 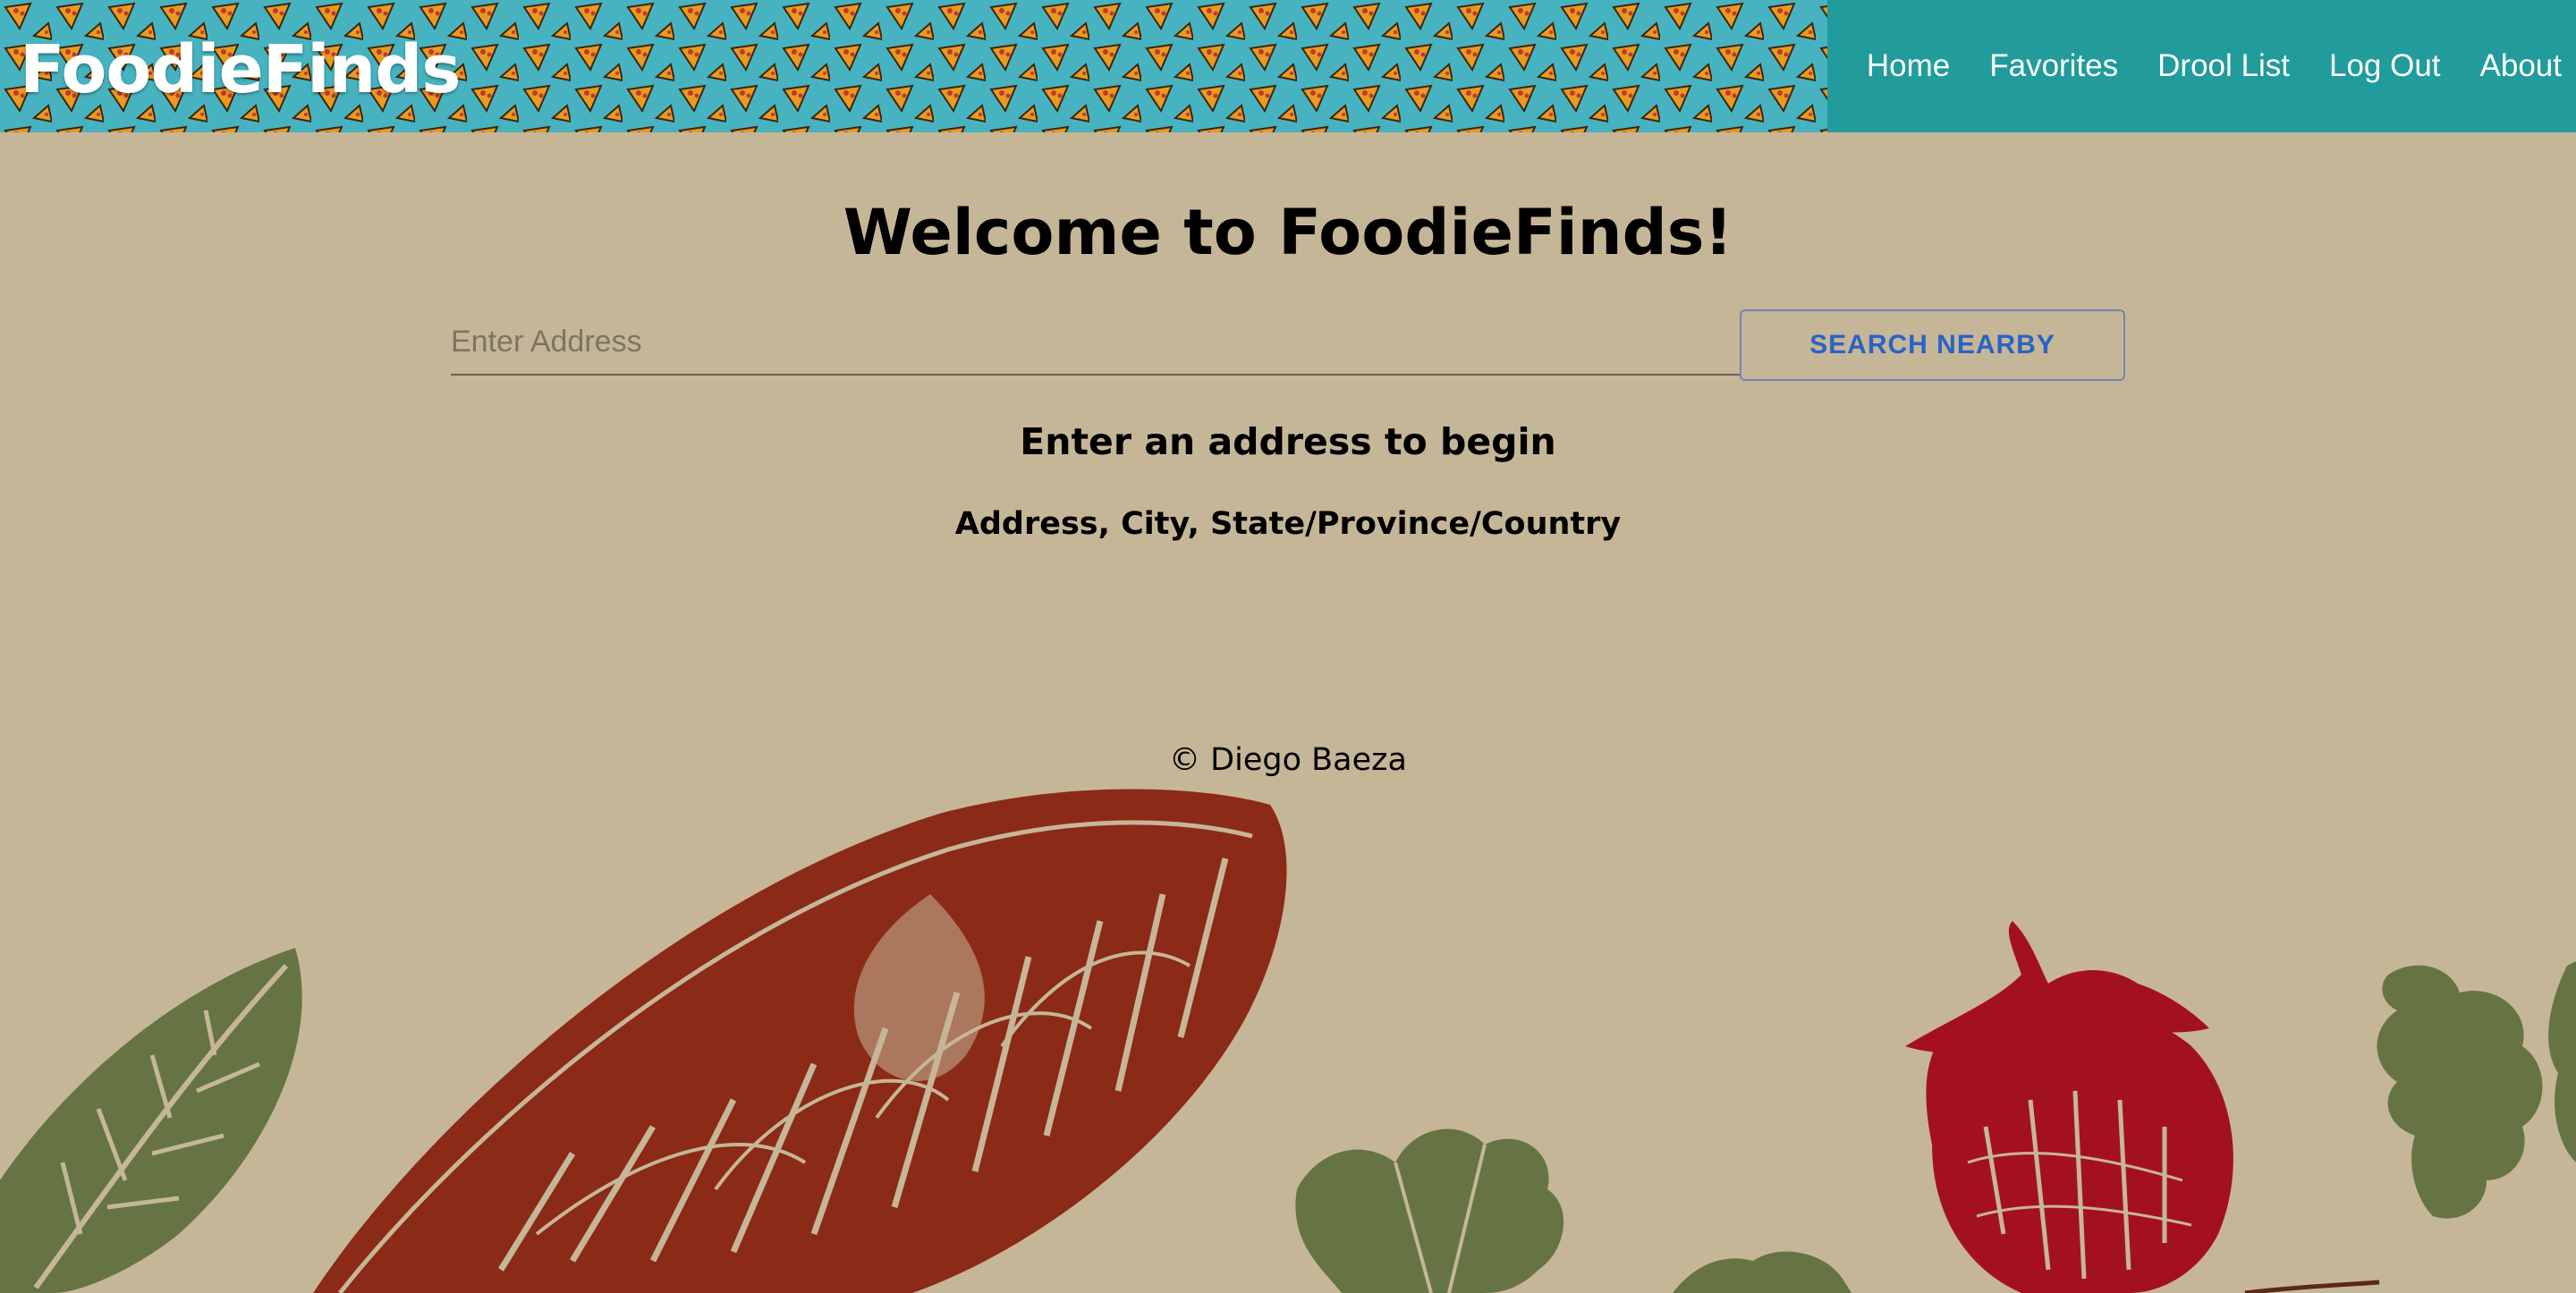 I want to click on address-search-form: SEARCH NEARBY, so click(x=1288, y=346).